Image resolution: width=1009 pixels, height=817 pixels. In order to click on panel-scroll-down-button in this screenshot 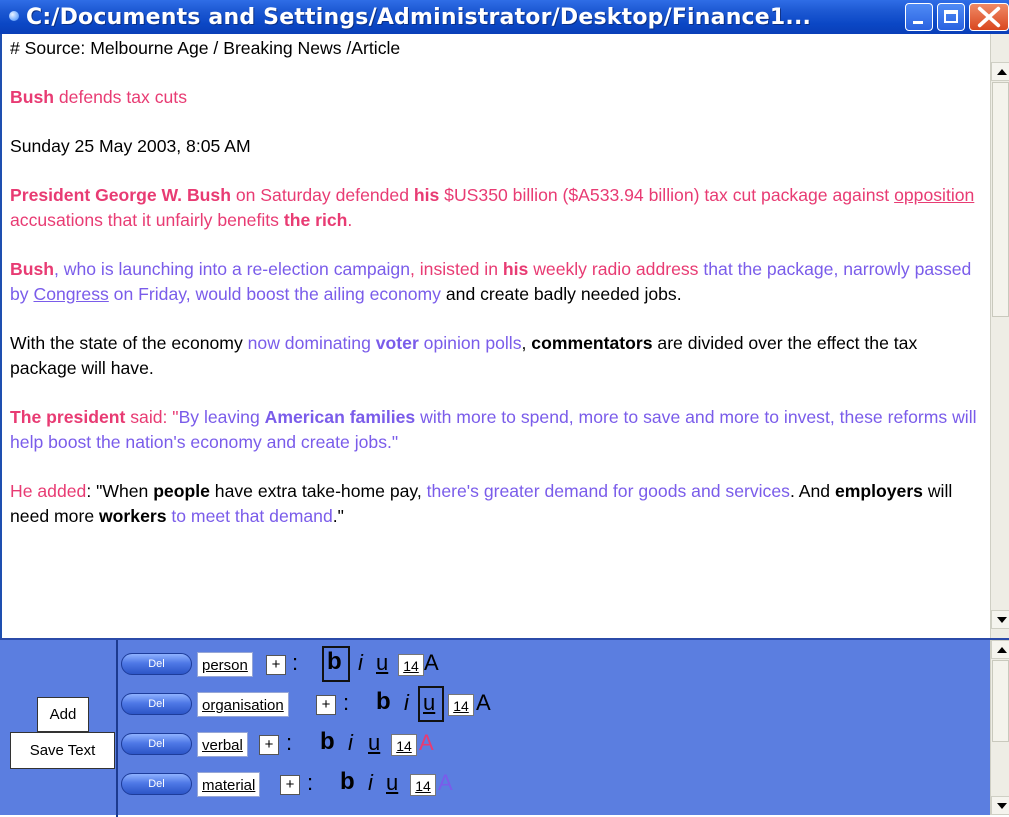, I will do `click(1000, 805)`.